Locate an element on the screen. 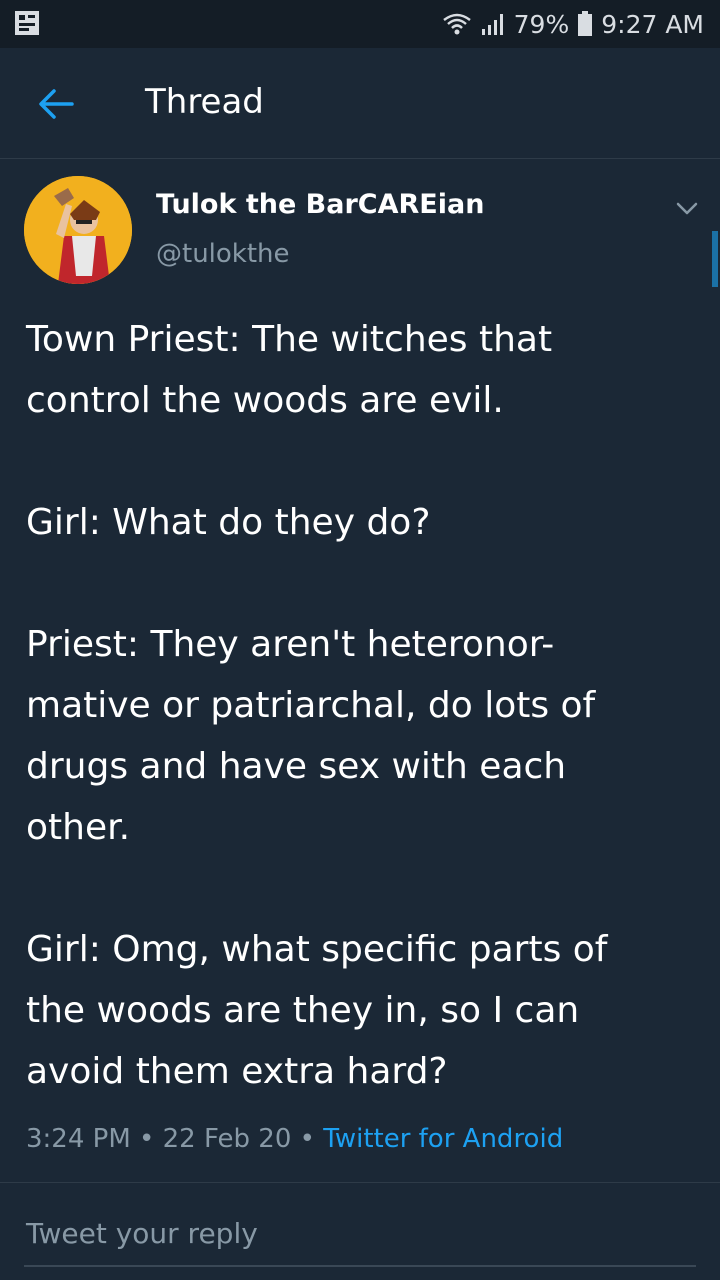 Image resolution: width=720 pixels, height=1280 pixels. avatar-character-icon is located at coordinates (78, 230).